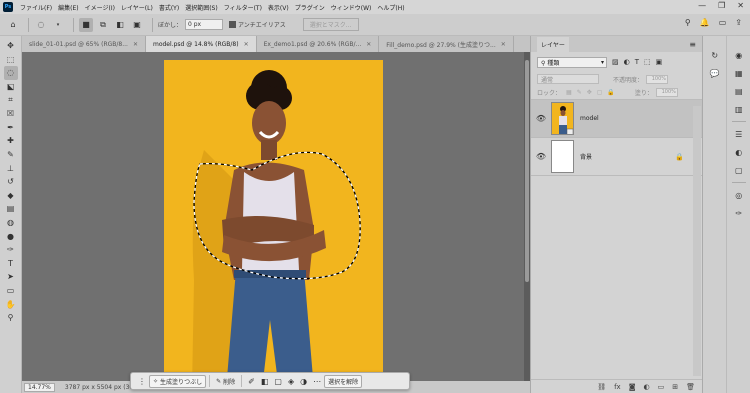 Image resolution: width=750 pixels, height=393 pixels. Describe the element at coordinates (739, 55) in the screenshot. I see `color-icon: ◉` at that location.